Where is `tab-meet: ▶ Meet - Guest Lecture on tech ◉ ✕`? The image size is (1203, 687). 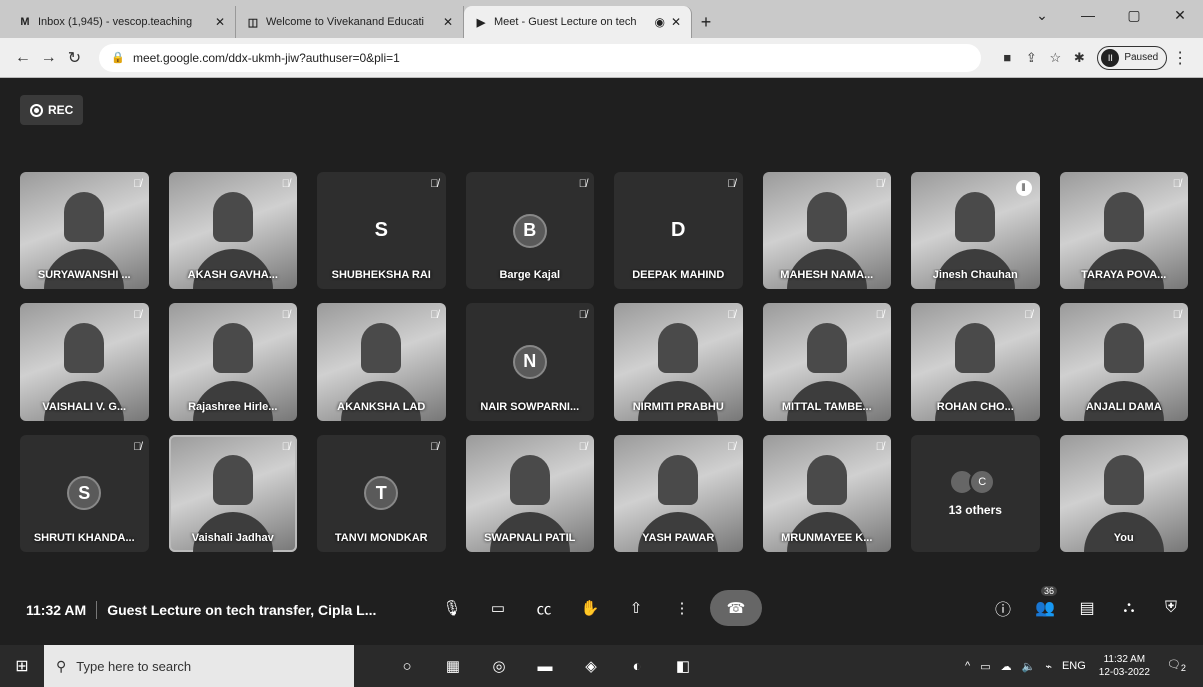
tab-meet: ▶ Meet - Guest Lecture on tech ◉ ✕ is located at coordinates (578, 22).